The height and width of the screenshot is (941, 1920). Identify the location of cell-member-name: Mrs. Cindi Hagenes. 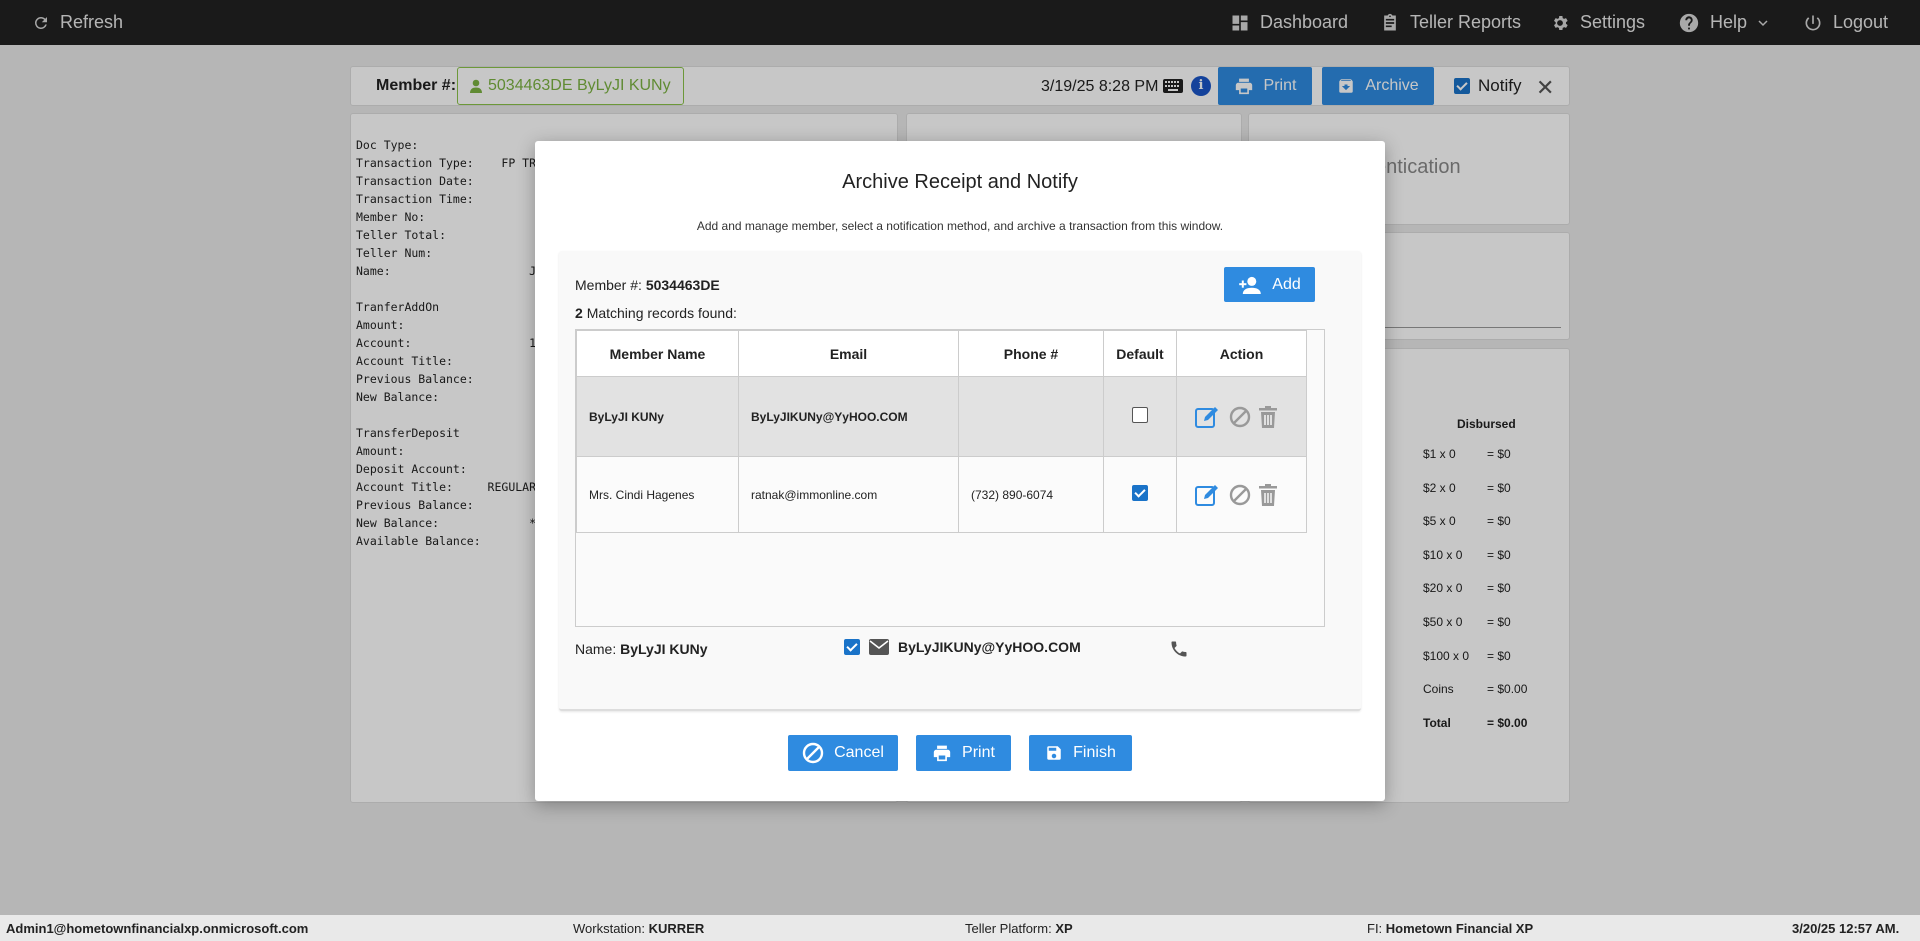
(657, 494).